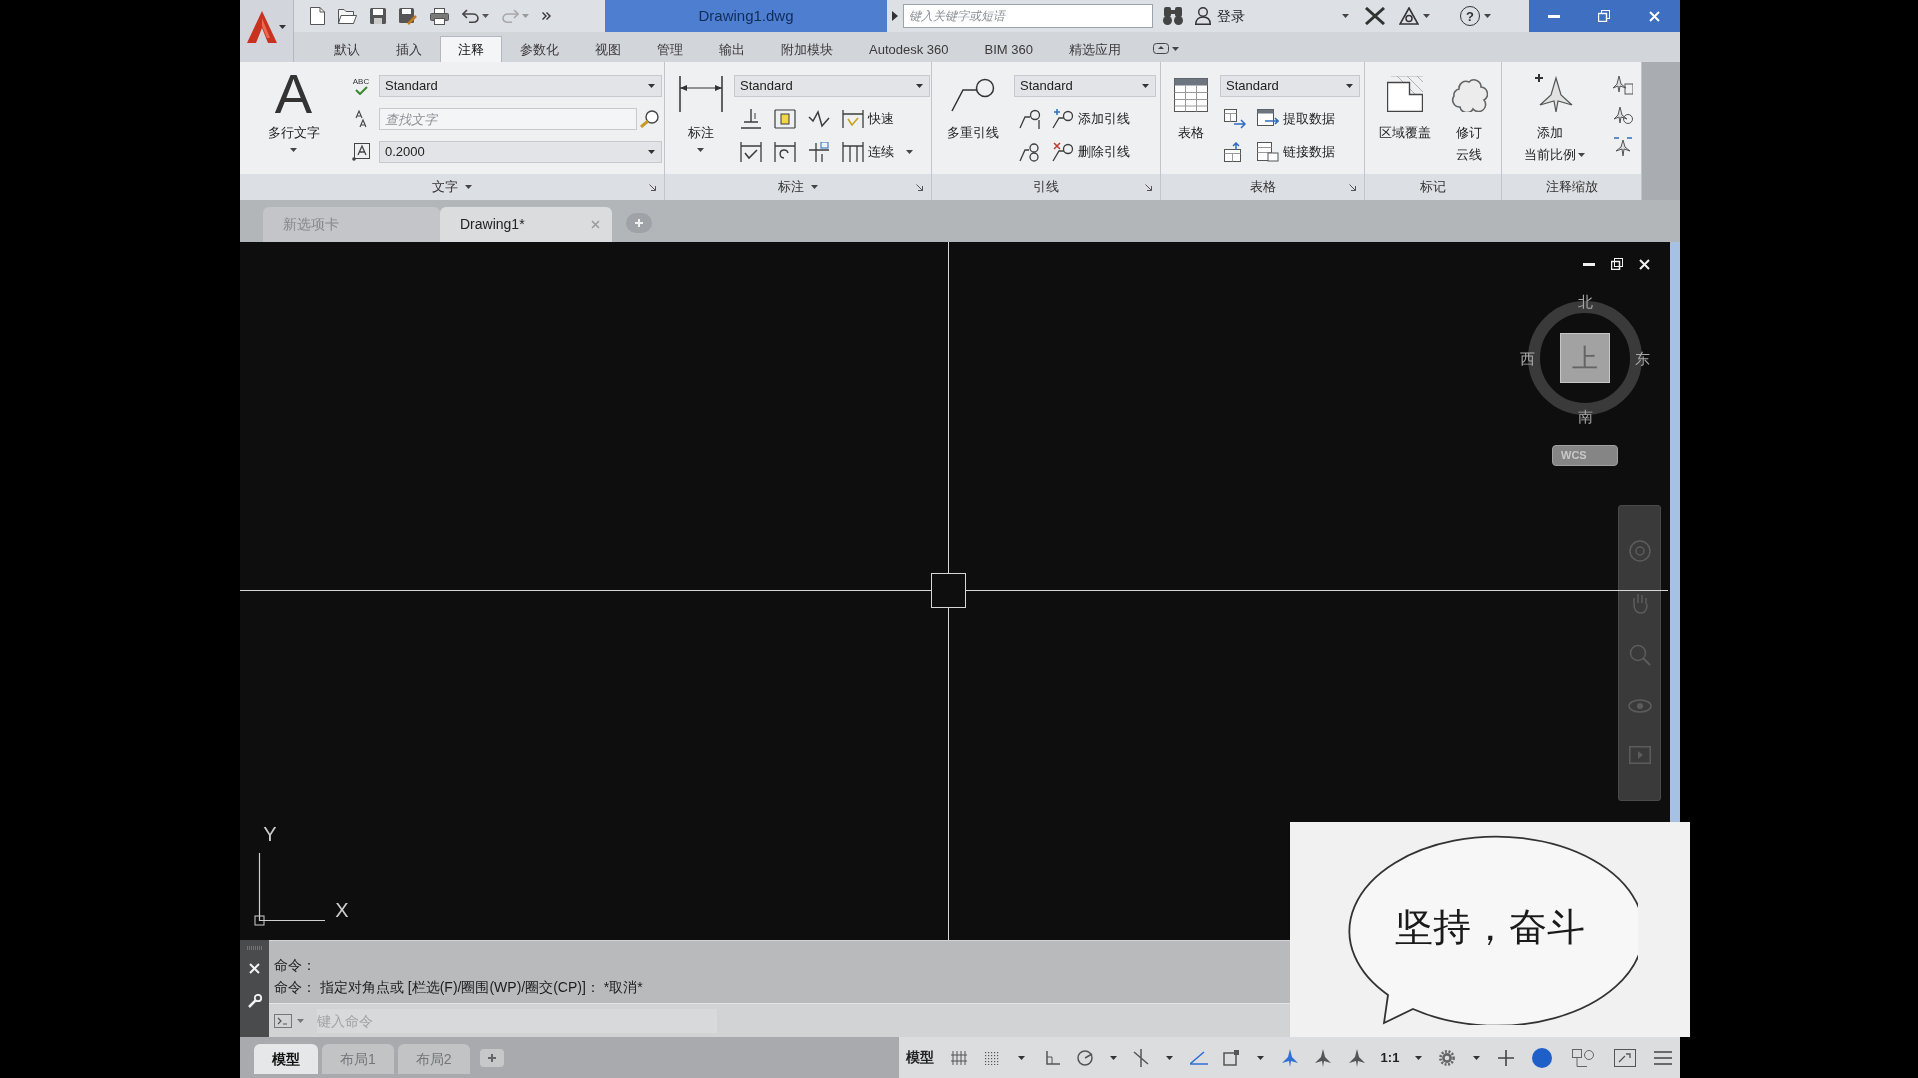  Describe the element at coordinates (1296, 119) in the screenshot. I see `extract-data-button: 提取数据` at that location.